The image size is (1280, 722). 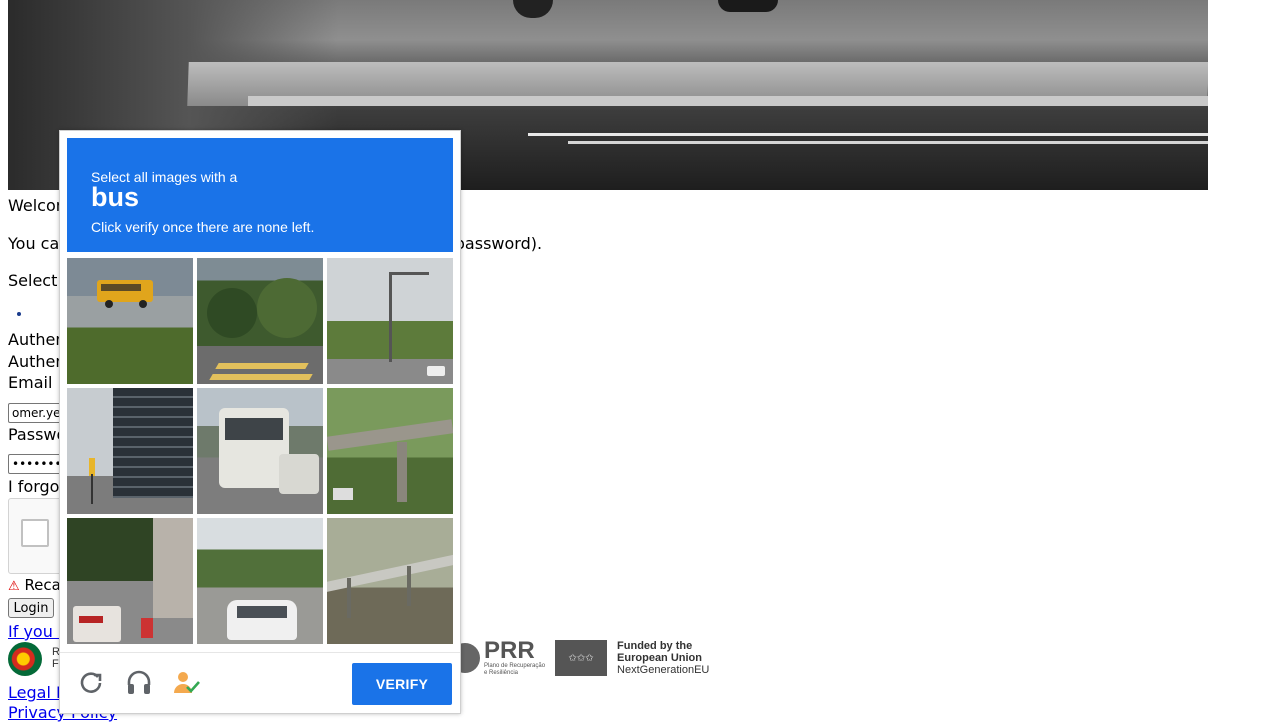 I want to click on captcha-subinstruction: Click verify once there are none left., so click(x=203, y=227).